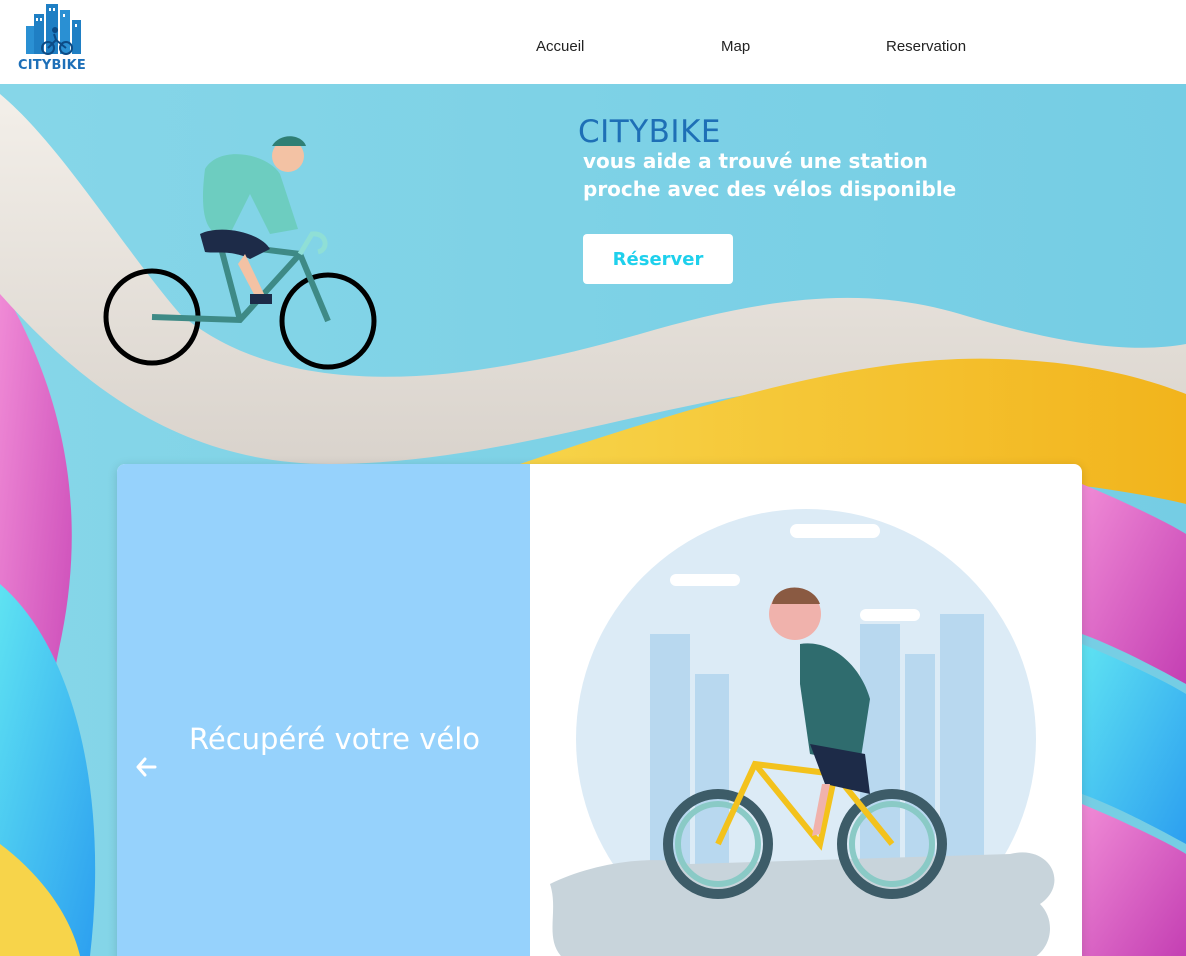 This screenshot has width=1186, height=956. Describe the element at coordinates (53, 29) in the screenshot. I see `city-bike-logo-icon` at that location.